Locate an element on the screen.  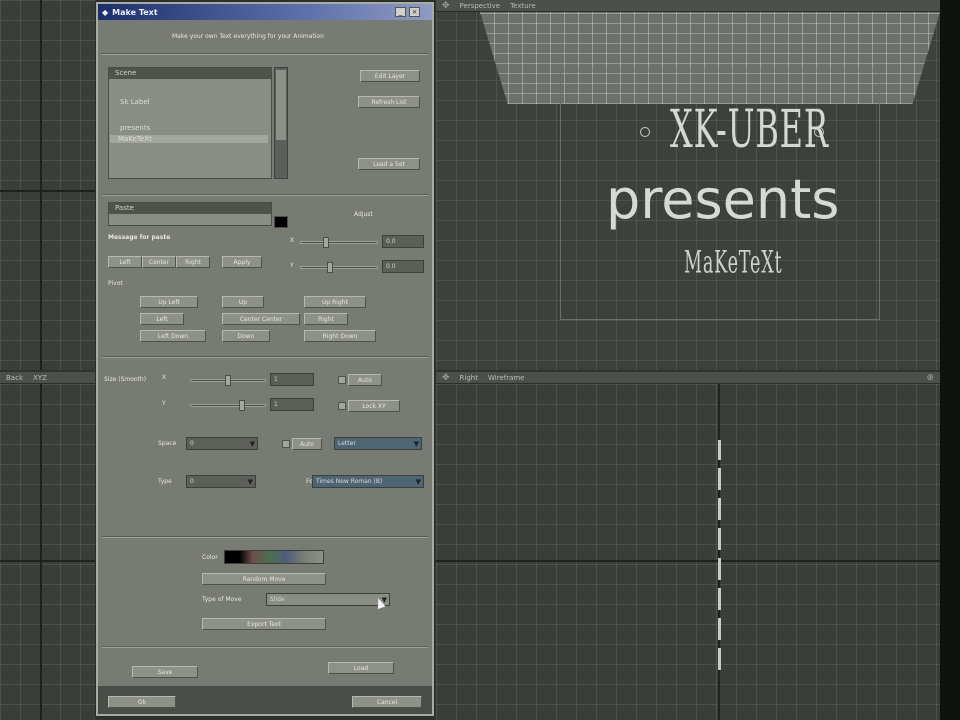
refresh-list-button: Refresh List is located at coordinates (389, 102).